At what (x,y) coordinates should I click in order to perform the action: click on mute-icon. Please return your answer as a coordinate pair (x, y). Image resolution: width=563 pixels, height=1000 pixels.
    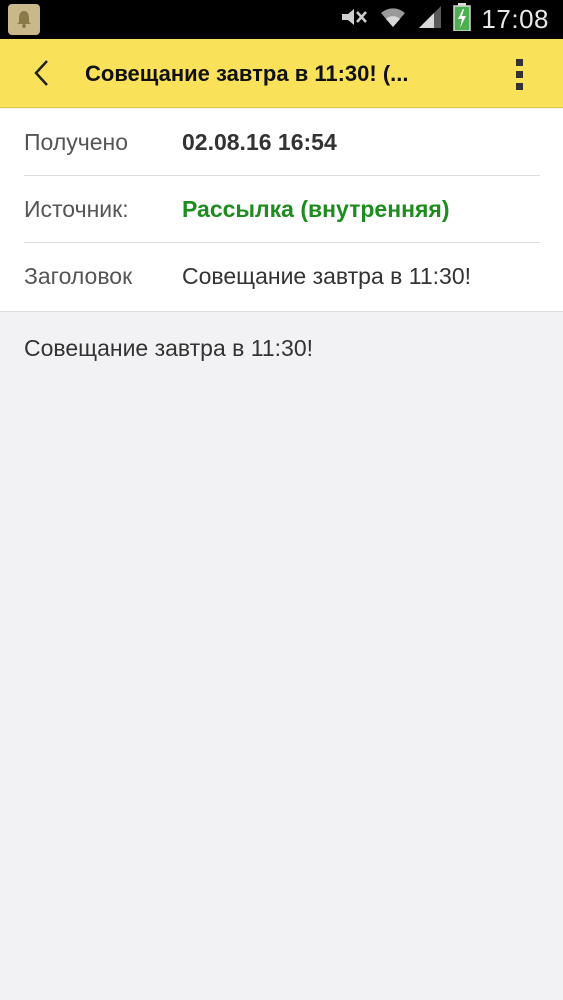
    Looking at the image, I should click on (354, 19).